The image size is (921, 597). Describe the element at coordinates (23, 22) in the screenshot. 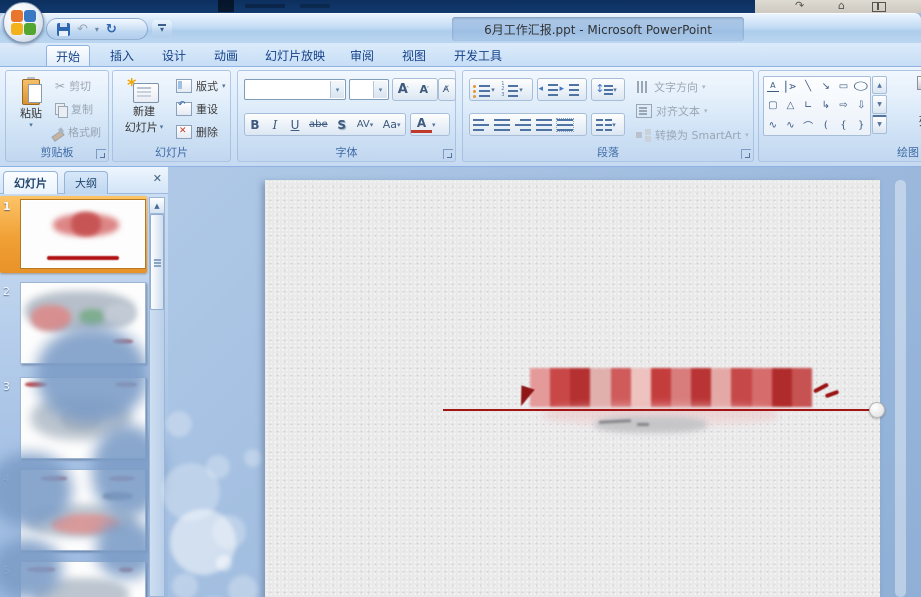

I see `office-button` at that location.